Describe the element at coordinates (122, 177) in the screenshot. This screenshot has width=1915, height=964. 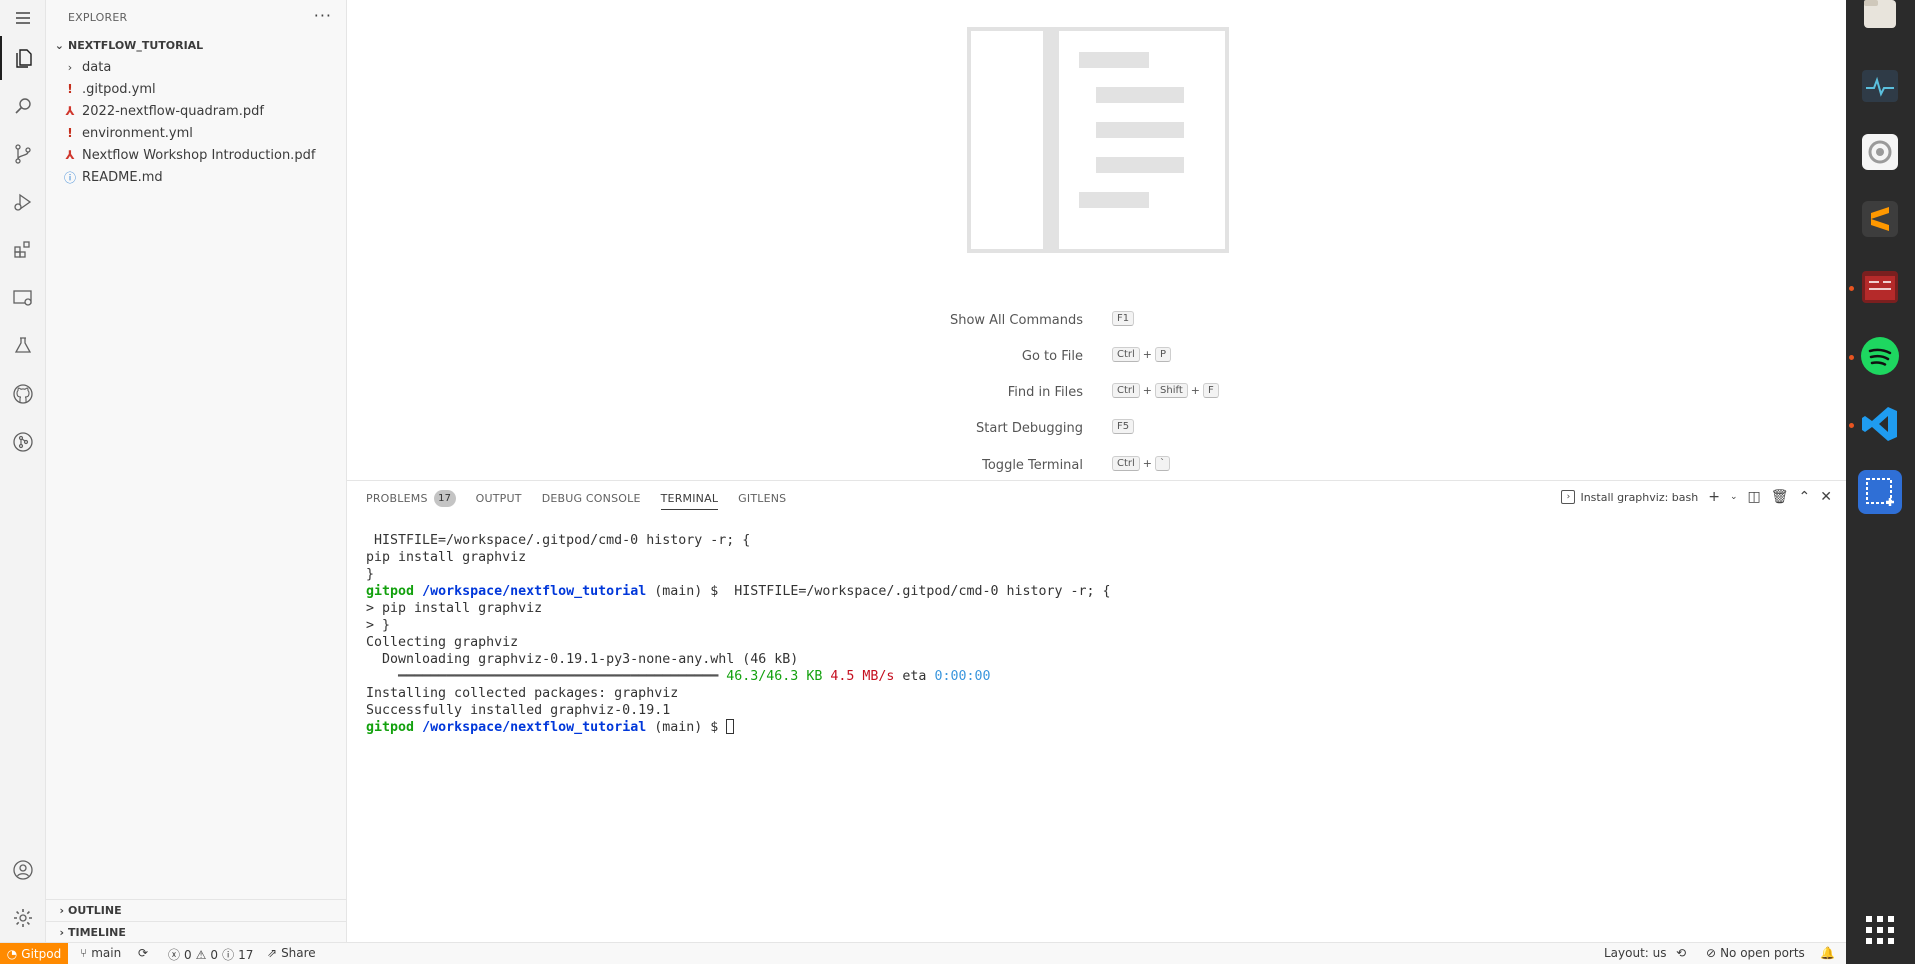
I see `tree-item-label: README.md` at that location.